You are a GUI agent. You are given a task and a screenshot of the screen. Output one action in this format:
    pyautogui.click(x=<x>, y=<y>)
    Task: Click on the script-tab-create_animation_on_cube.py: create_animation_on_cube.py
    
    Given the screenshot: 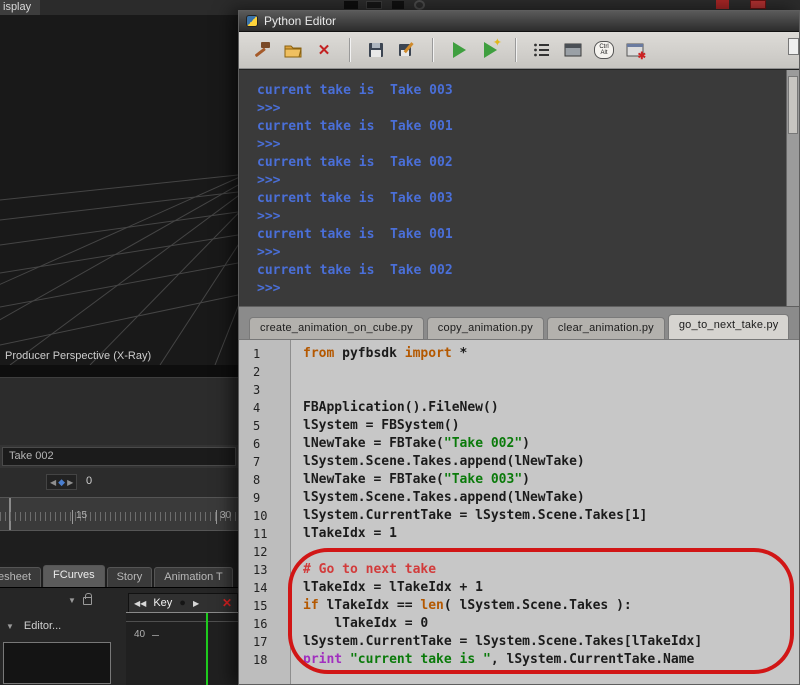 What is the action you would take?
    pyautogui.click(x=336, y=328)
    